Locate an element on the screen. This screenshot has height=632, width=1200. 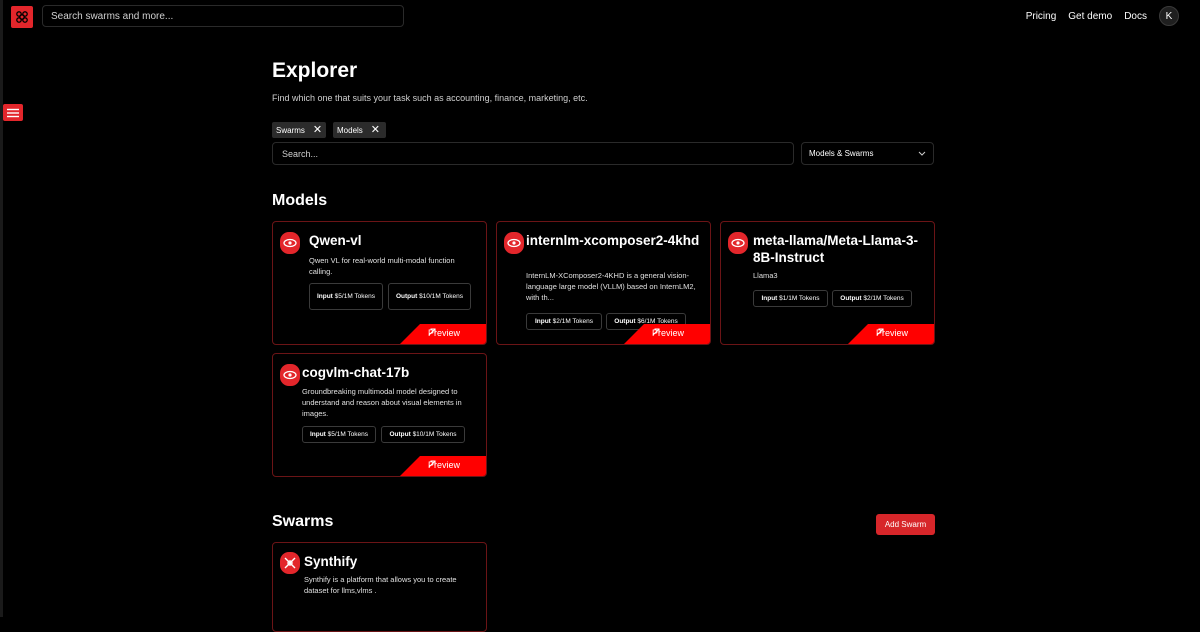
chip-label: Swarms is located at coordinates (290, 130).